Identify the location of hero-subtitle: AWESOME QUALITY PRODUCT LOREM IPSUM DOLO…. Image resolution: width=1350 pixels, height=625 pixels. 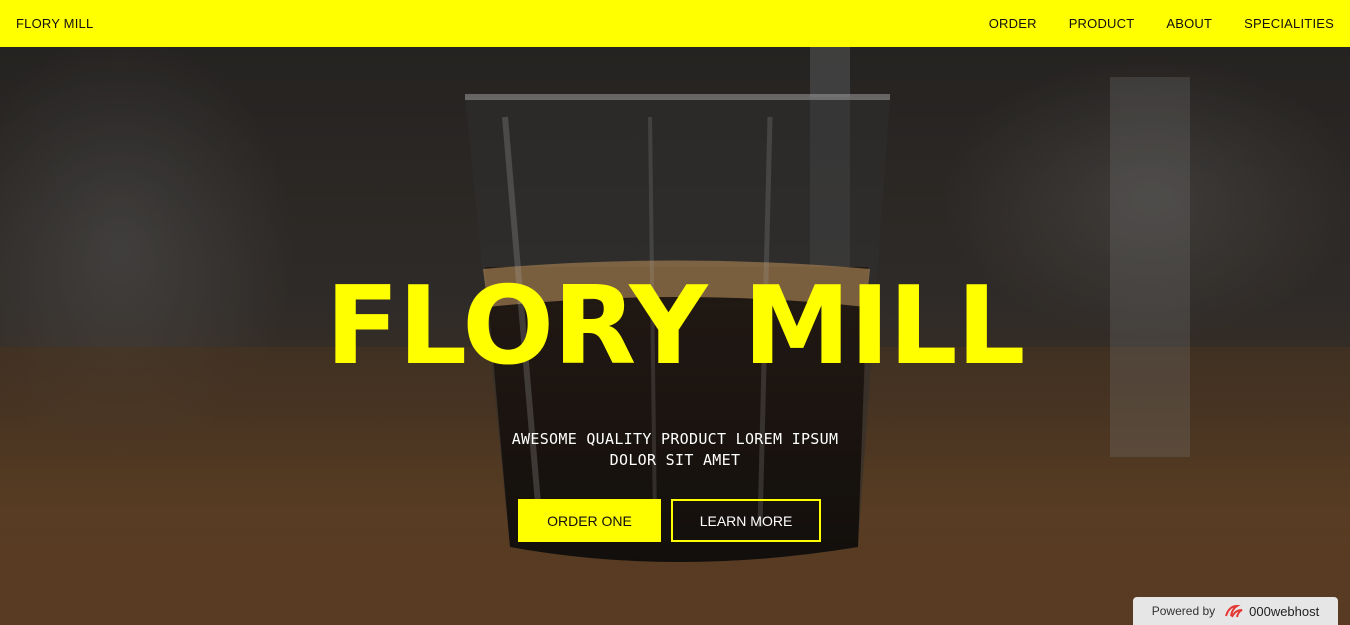
(675, 449).